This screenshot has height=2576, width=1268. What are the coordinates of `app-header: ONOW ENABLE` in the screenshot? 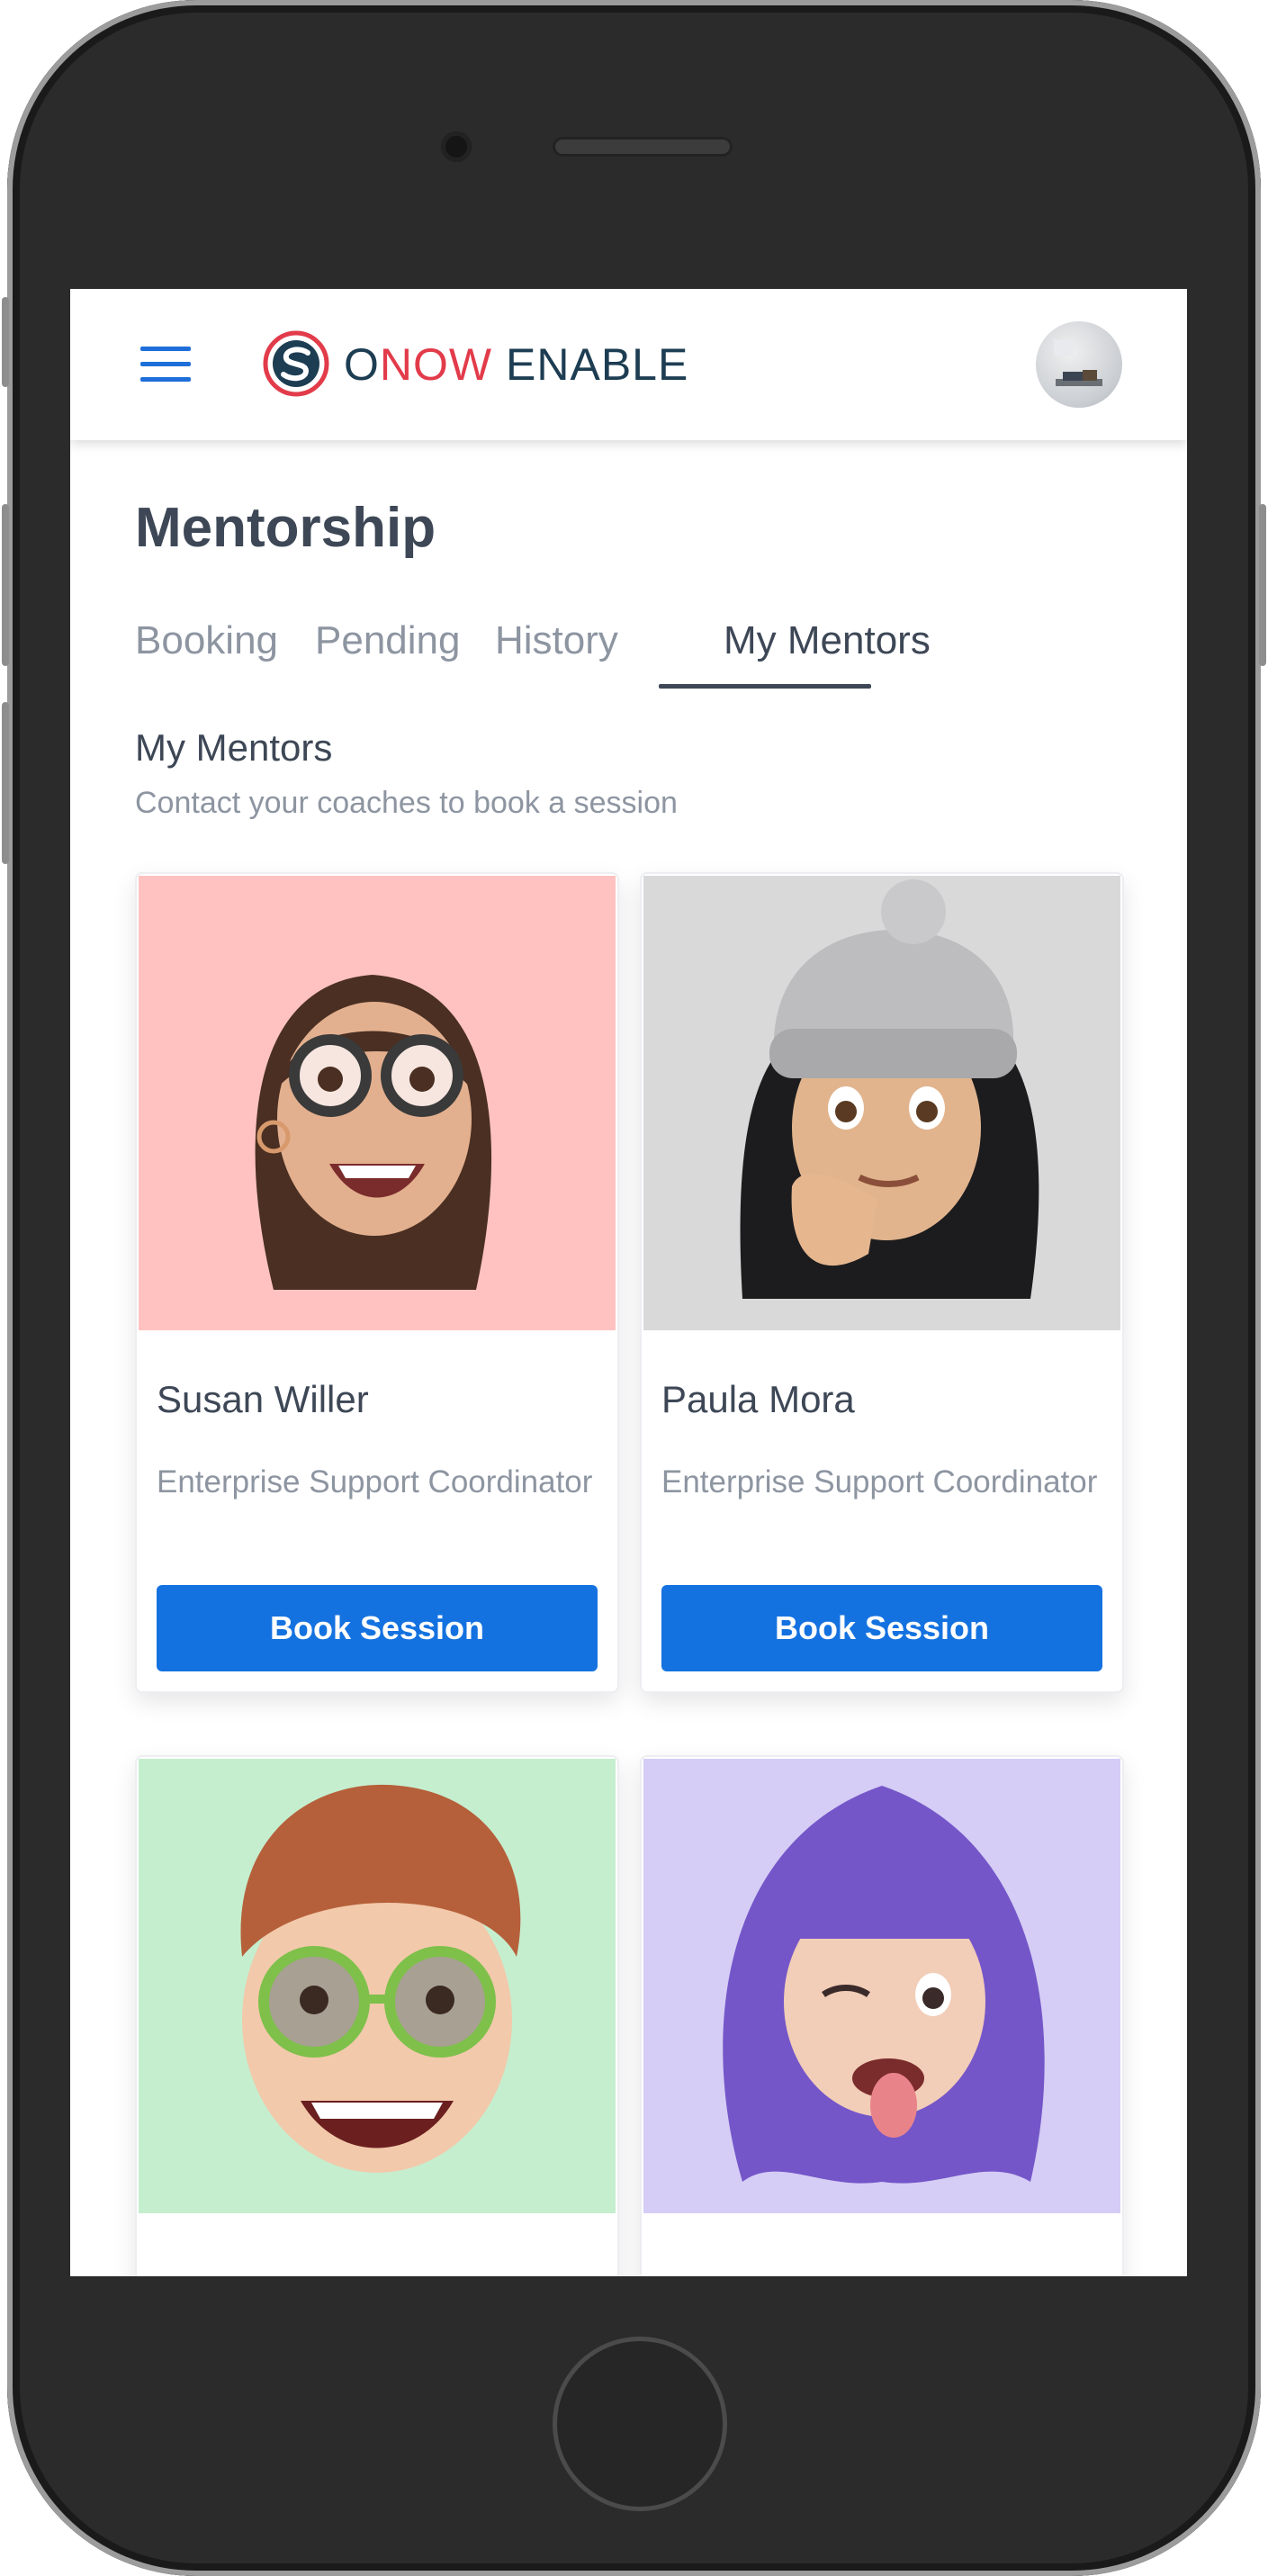 It's located at (628, 364).